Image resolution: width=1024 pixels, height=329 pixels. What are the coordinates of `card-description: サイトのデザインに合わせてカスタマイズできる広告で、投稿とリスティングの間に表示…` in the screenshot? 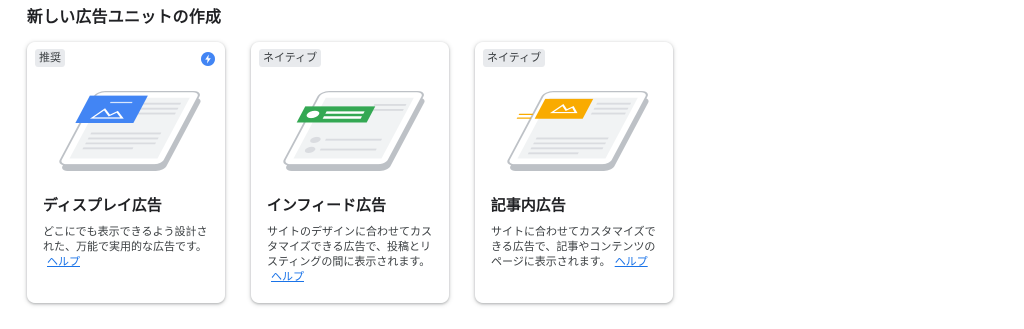 It's located at (349, 254).